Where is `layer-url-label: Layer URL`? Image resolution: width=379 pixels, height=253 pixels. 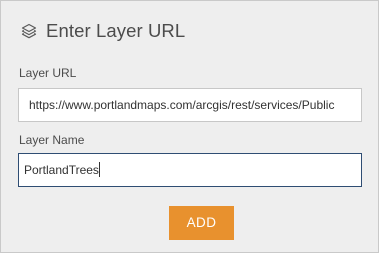 layer-url-label: Layer URL is located at coordinates (48, 73).